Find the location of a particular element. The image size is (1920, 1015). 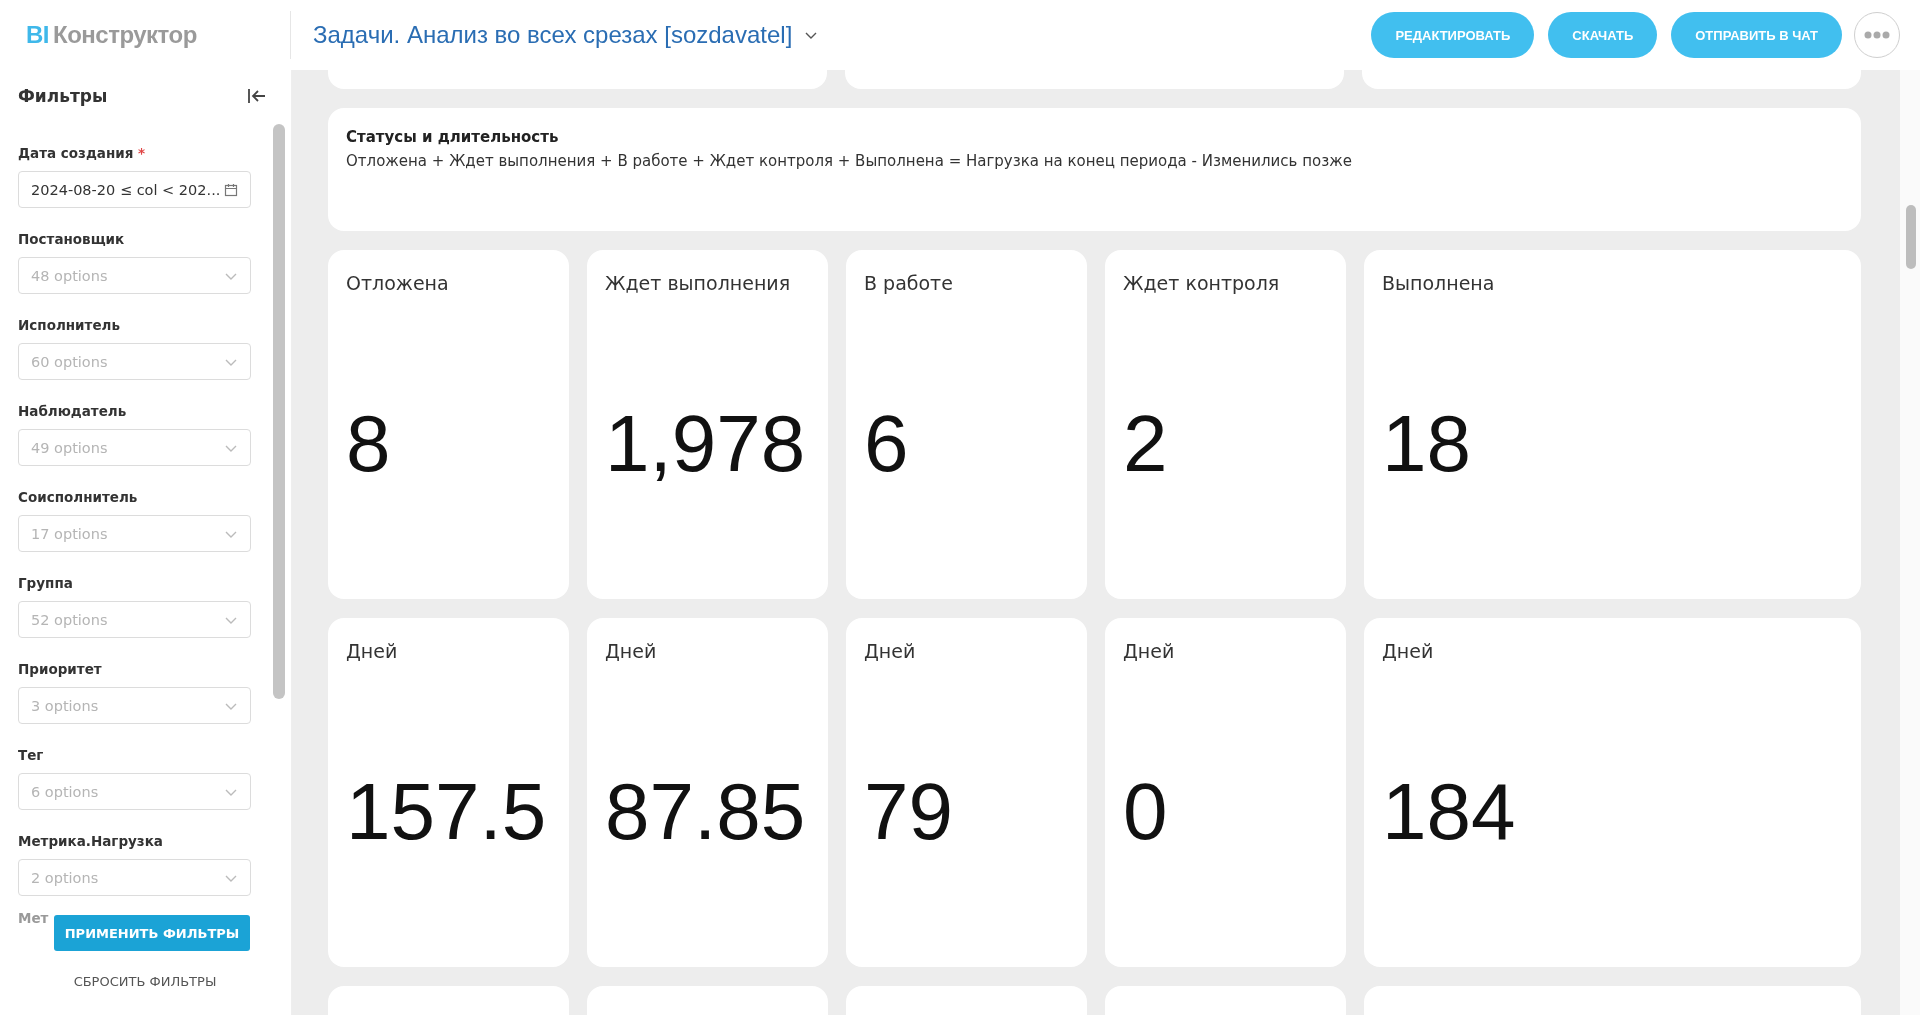

reset-filters-button: СБРОСИТЬ ФИЛЬТРЫ is located at coordinates (145, 981).